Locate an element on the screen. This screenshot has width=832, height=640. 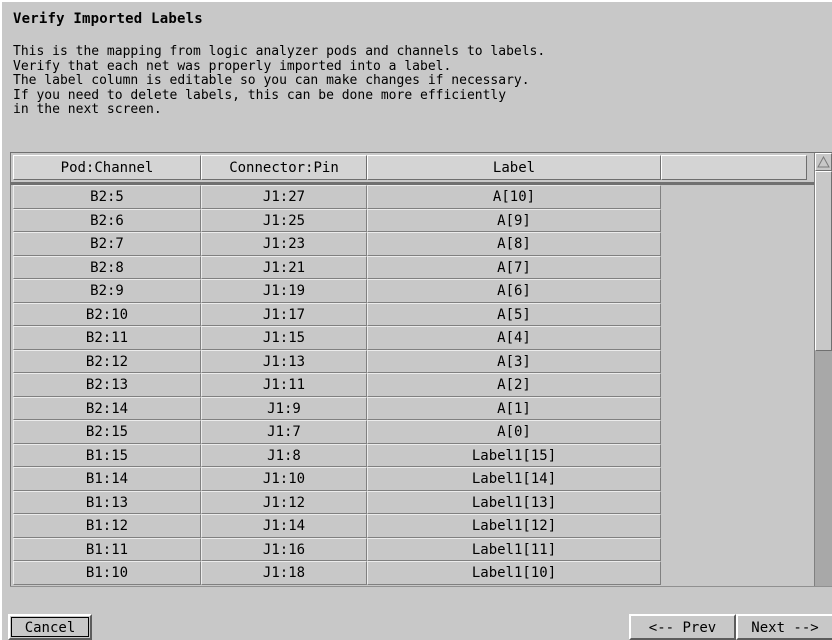
next-button: Next --> is located at coordinates (784, 627).